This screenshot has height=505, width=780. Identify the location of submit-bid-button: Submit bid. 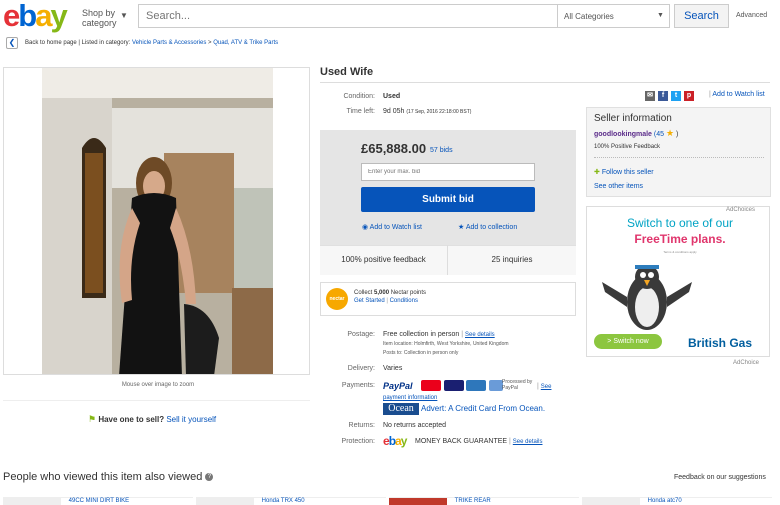
(448, 199).